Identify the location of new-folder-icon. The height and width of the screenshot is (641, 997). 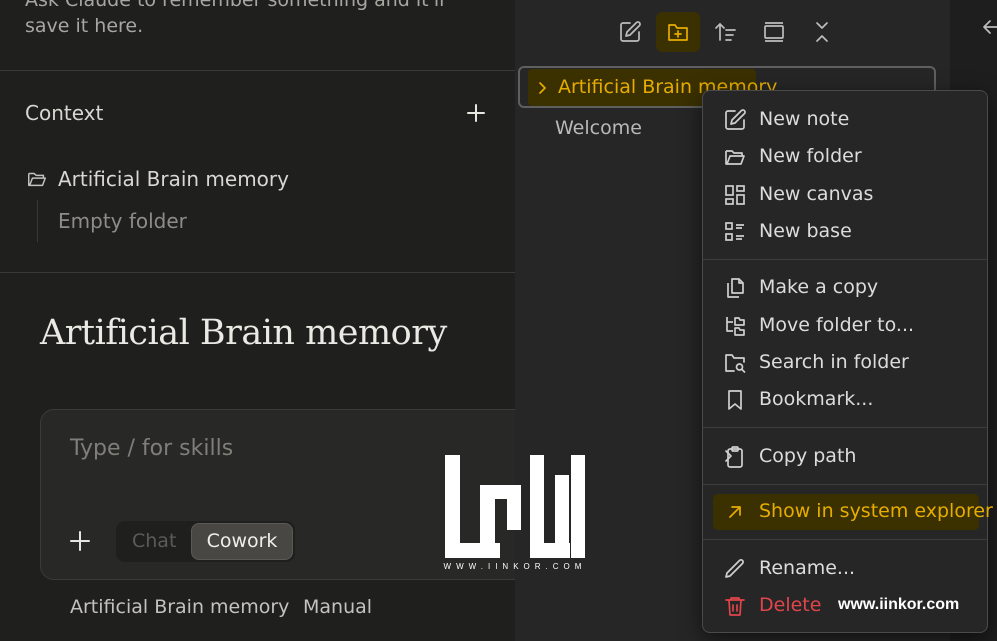
(678, 32).